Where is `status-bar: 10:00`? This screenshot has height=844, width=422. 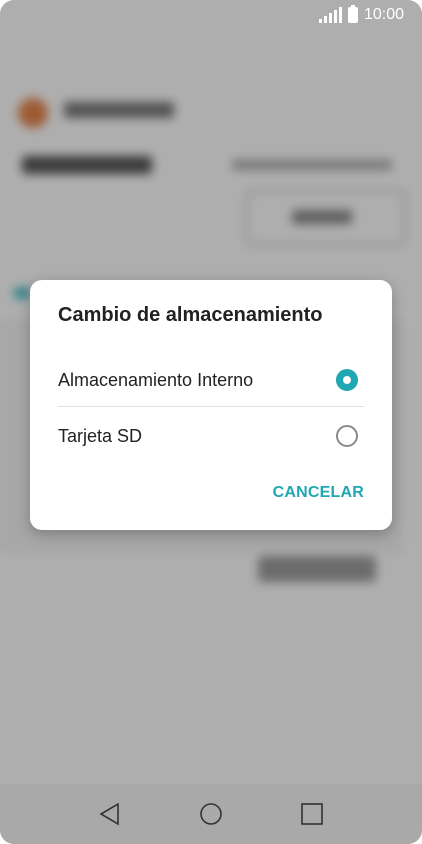 status-bar: 10:00 is located at coordinates (211, 15).